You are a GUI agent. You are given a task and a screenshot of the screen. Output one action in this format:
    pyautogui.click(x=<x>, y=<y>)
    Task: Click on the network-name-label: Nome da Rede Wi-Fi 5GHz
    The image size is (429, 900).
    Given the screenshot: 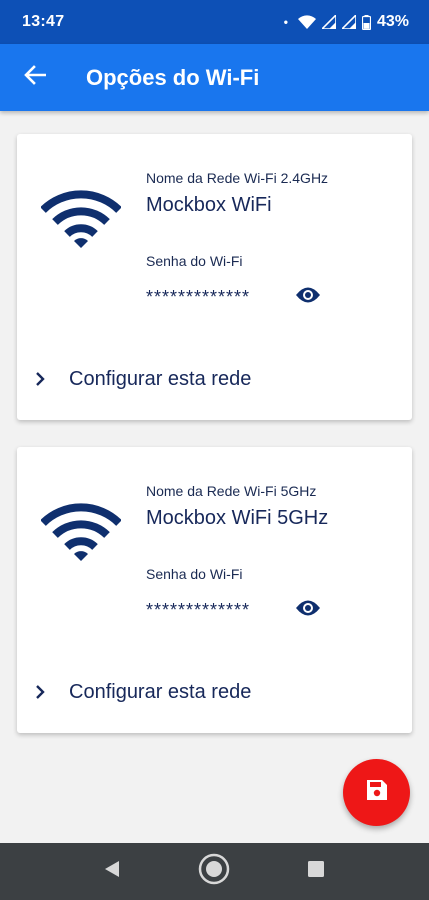 What is the action you would take?
    pyautogui.click(x=231, y=491)
    